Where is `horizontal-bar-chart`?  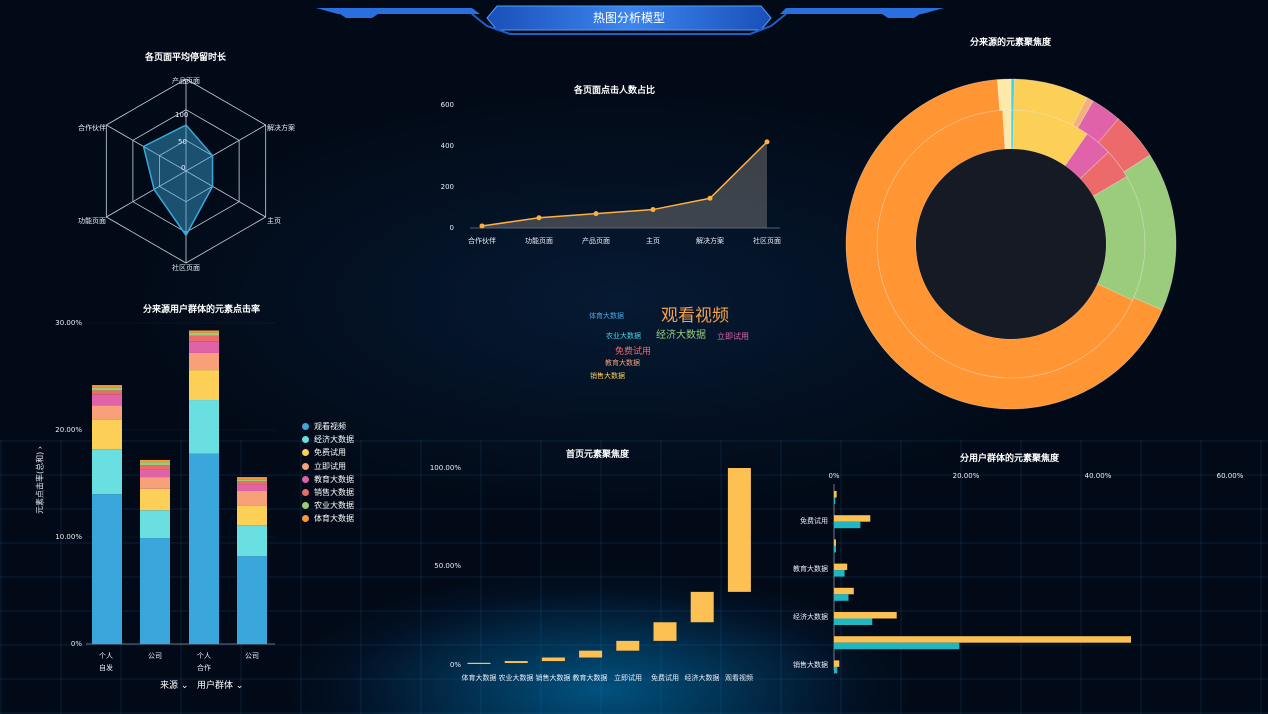 horizontal-bar-chart is located at coordinates (982, 579).